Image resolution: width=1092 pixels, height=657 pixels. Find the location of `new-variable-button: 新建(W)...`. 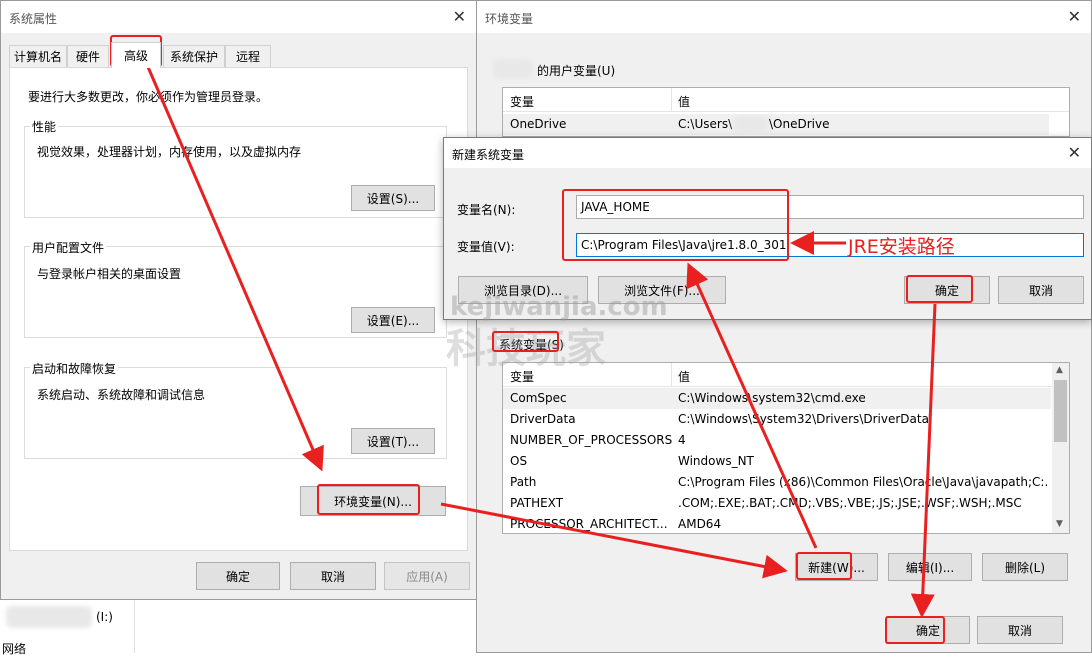

new-variable-button: 新建(W)... is located at coordinates (836, 567).